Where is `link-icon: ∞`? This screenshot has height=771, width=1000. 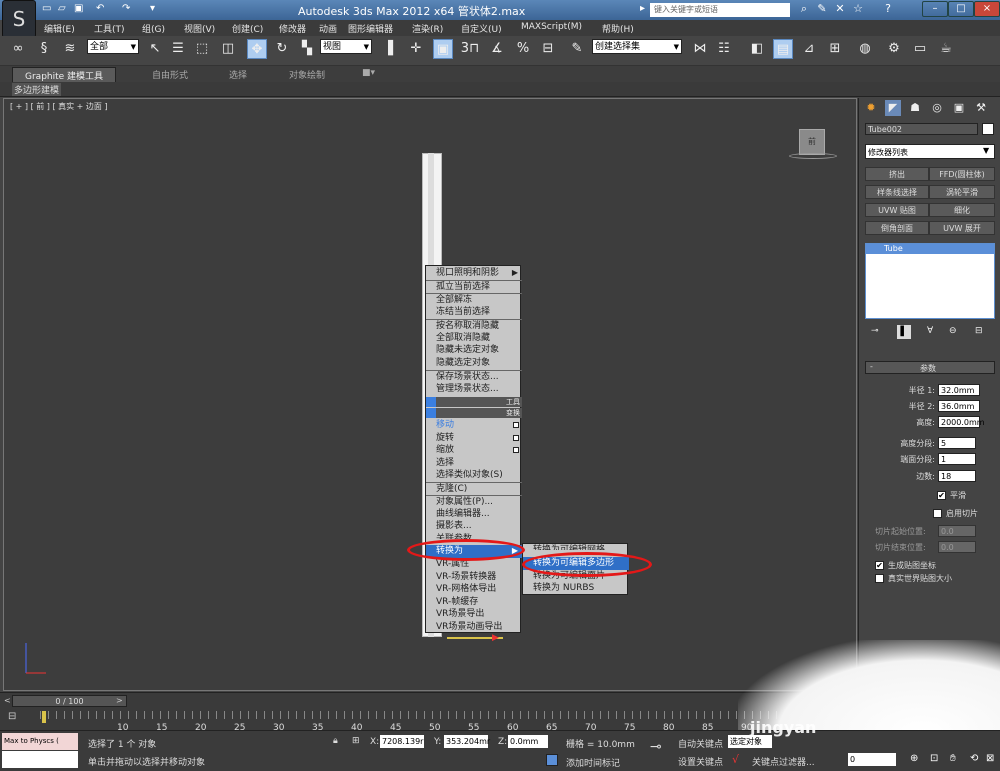
link-icon: ∞ is located at coordinates (18, 49).